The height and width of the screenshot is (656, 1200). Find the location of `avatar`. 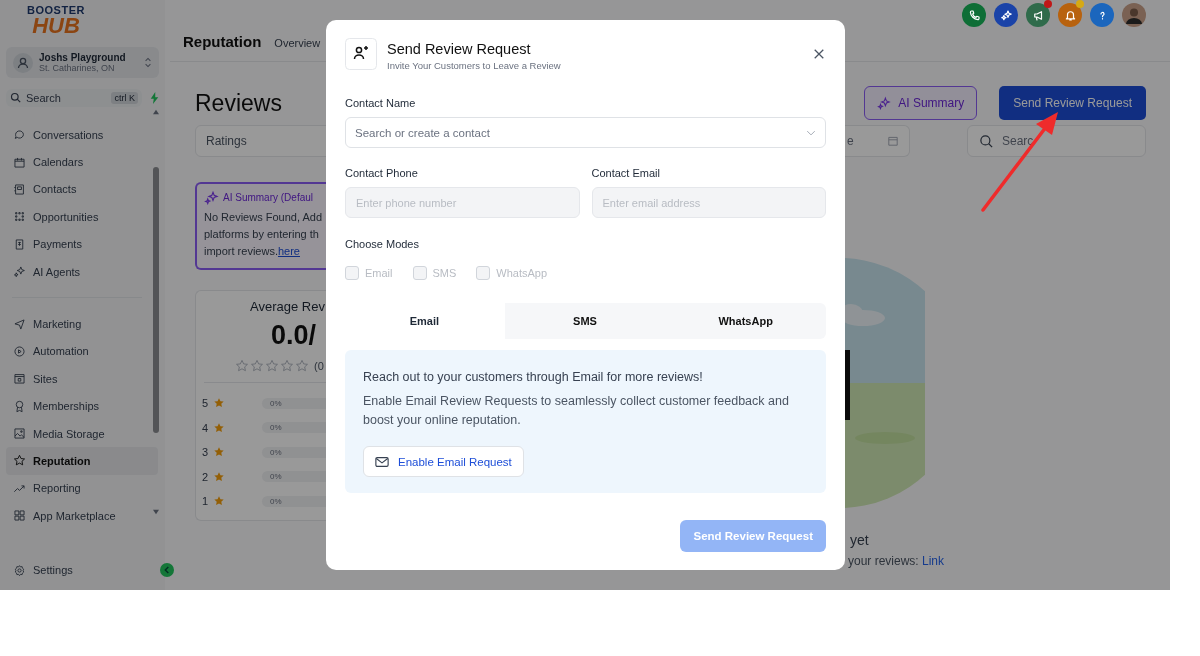

avatar is located at coordinates (1134, 15).